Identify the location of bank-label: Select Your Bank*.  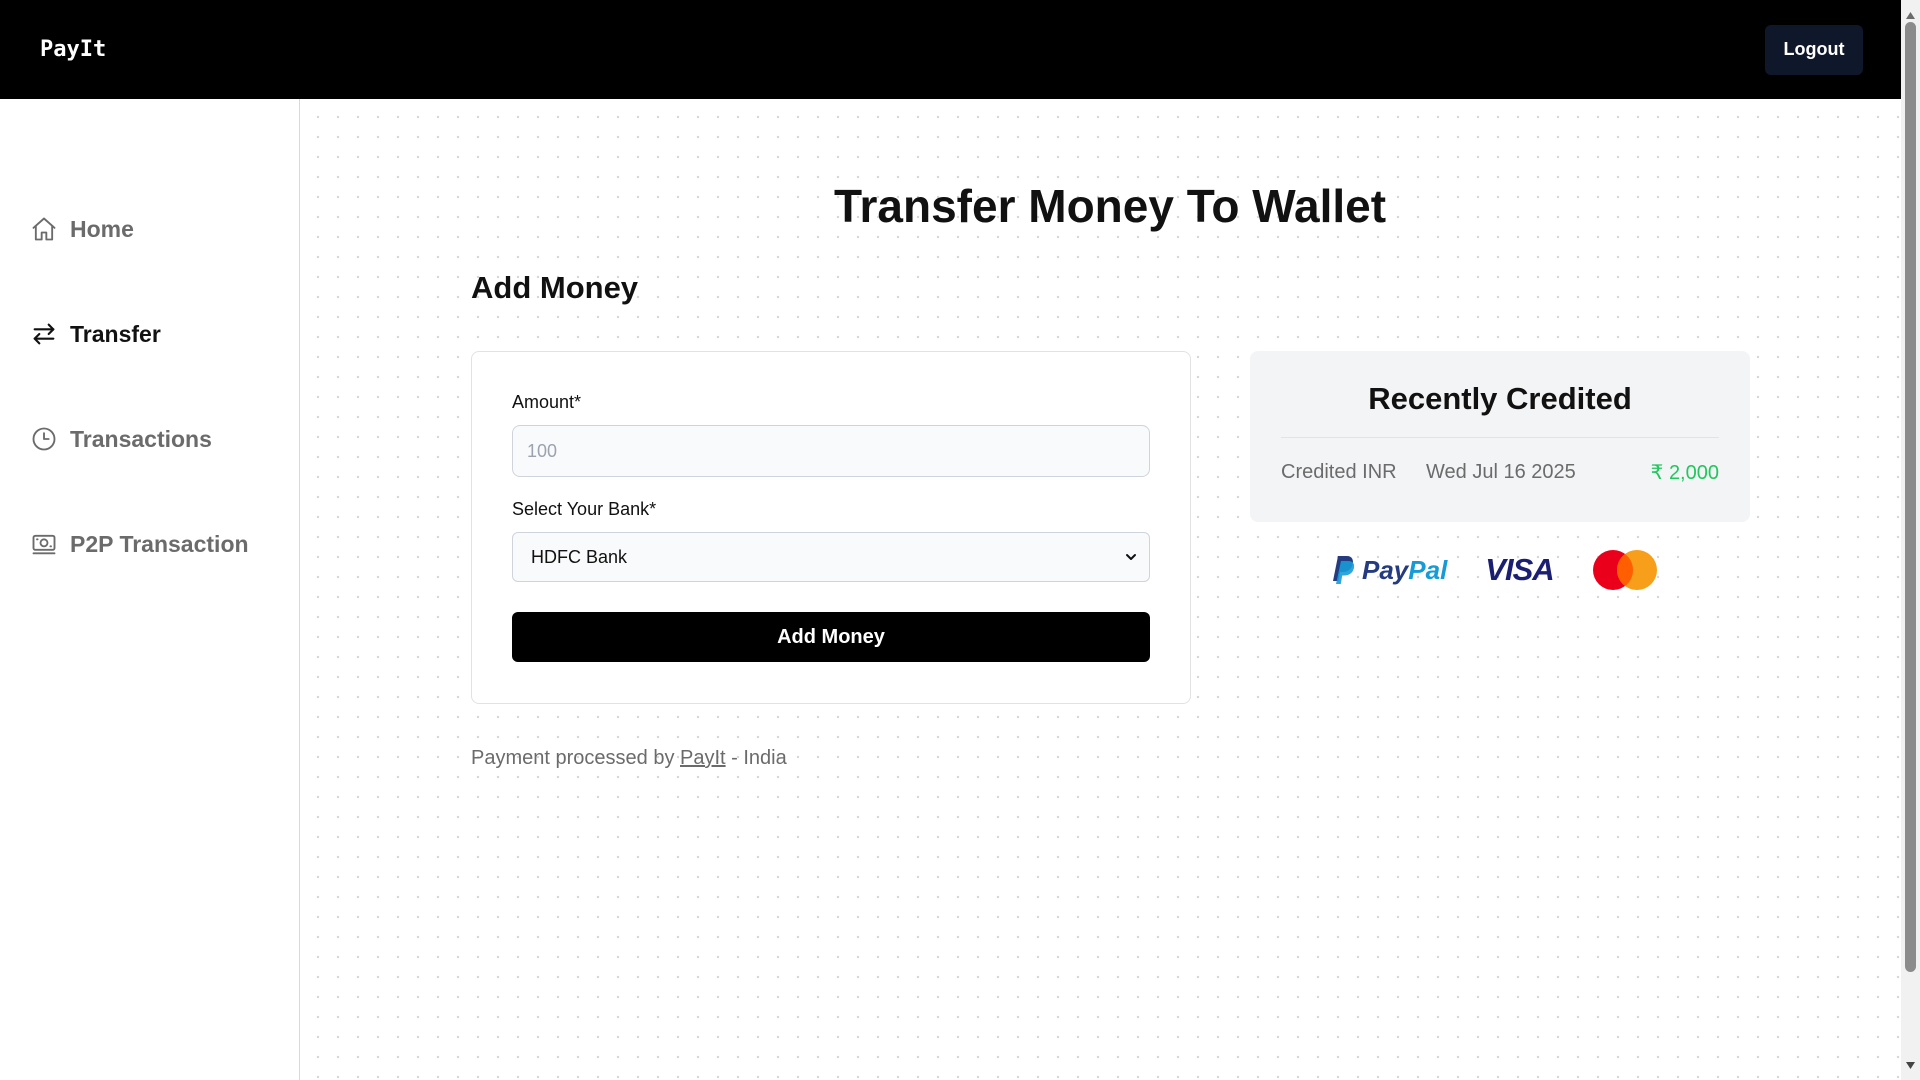
(584, 509).